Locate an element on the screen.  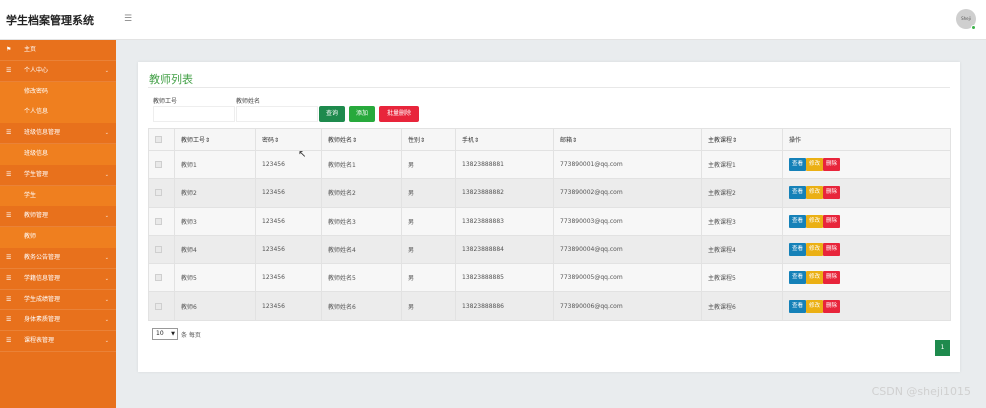
sidebar-item-grade-management: ☰ 学生成绩管理 ⌄ is located at coordinates (58, 300).